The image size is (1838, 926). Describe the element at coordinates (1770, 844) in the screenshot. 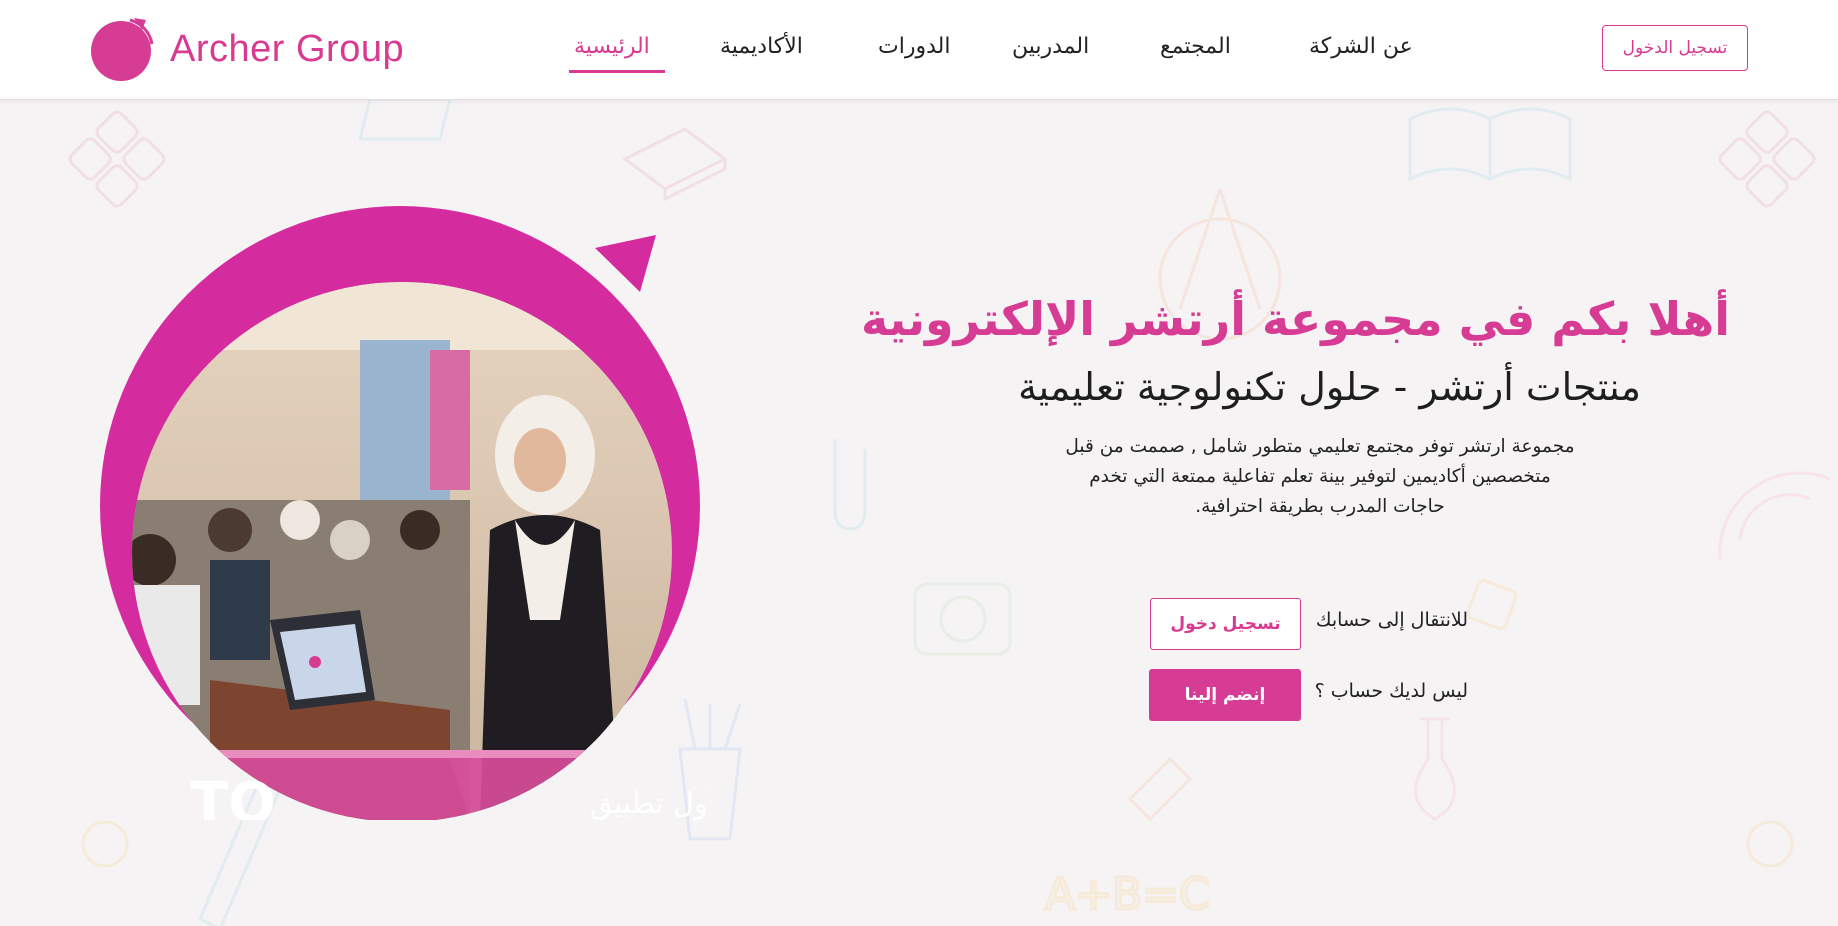

I see `coin-doodle-right-icon` at that location.